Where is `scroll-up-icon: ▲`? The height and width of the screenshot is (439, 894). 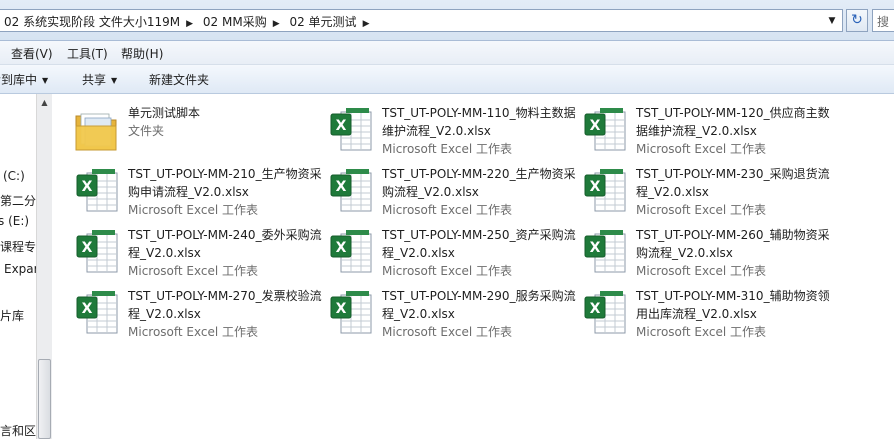 scroll-up-icon: ▲ is located at coordinates (44, 103).